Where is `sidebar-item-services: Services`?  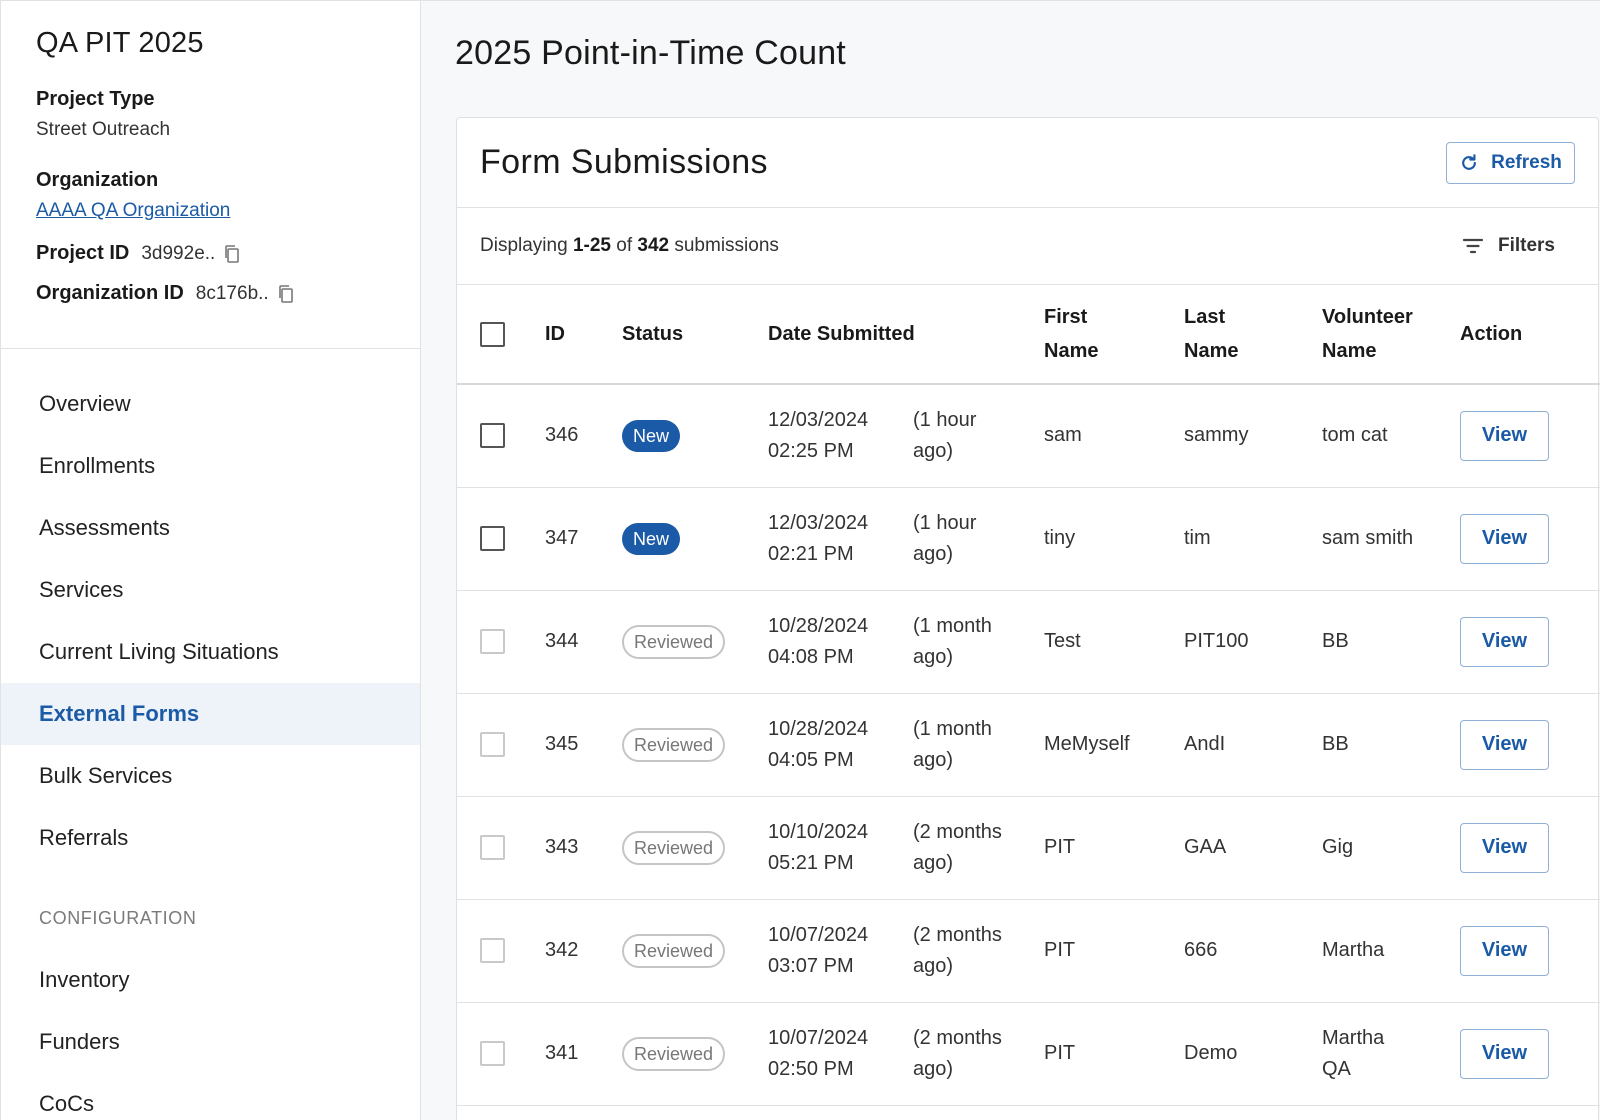
sidebar-item-services: Services is located at coordinates (210, 590).